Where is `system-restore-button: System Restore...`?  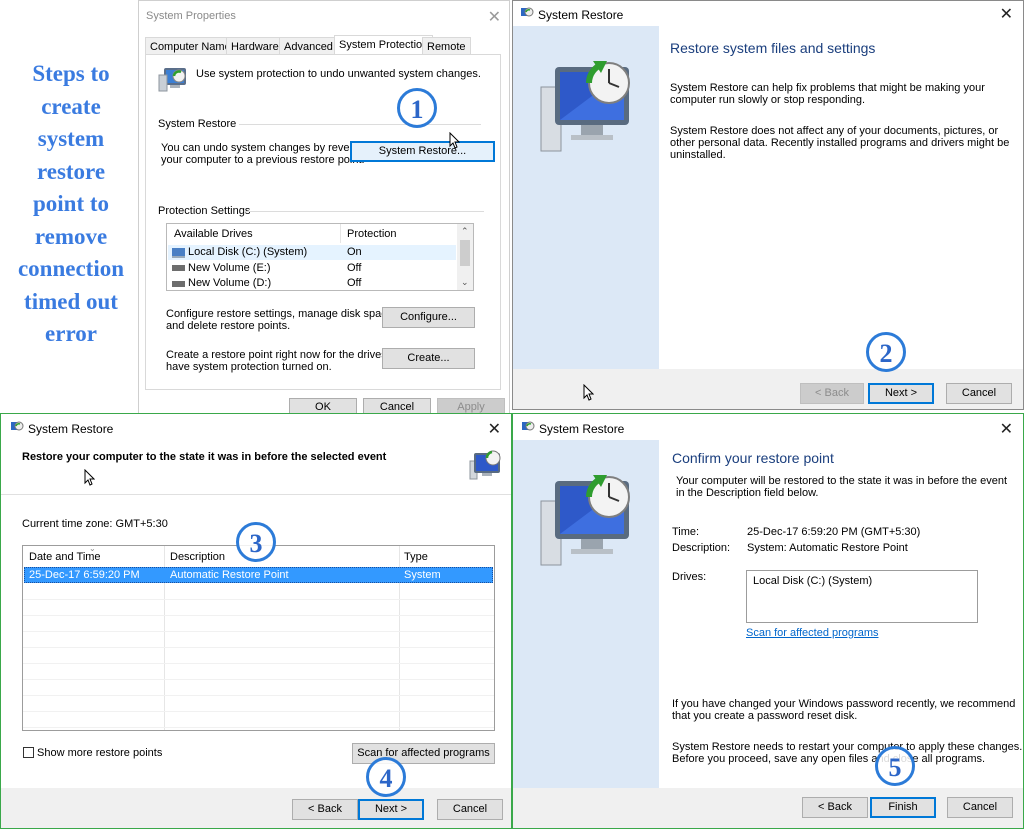 system-restore-button: System Restore... is located at coordinates (422, 151).